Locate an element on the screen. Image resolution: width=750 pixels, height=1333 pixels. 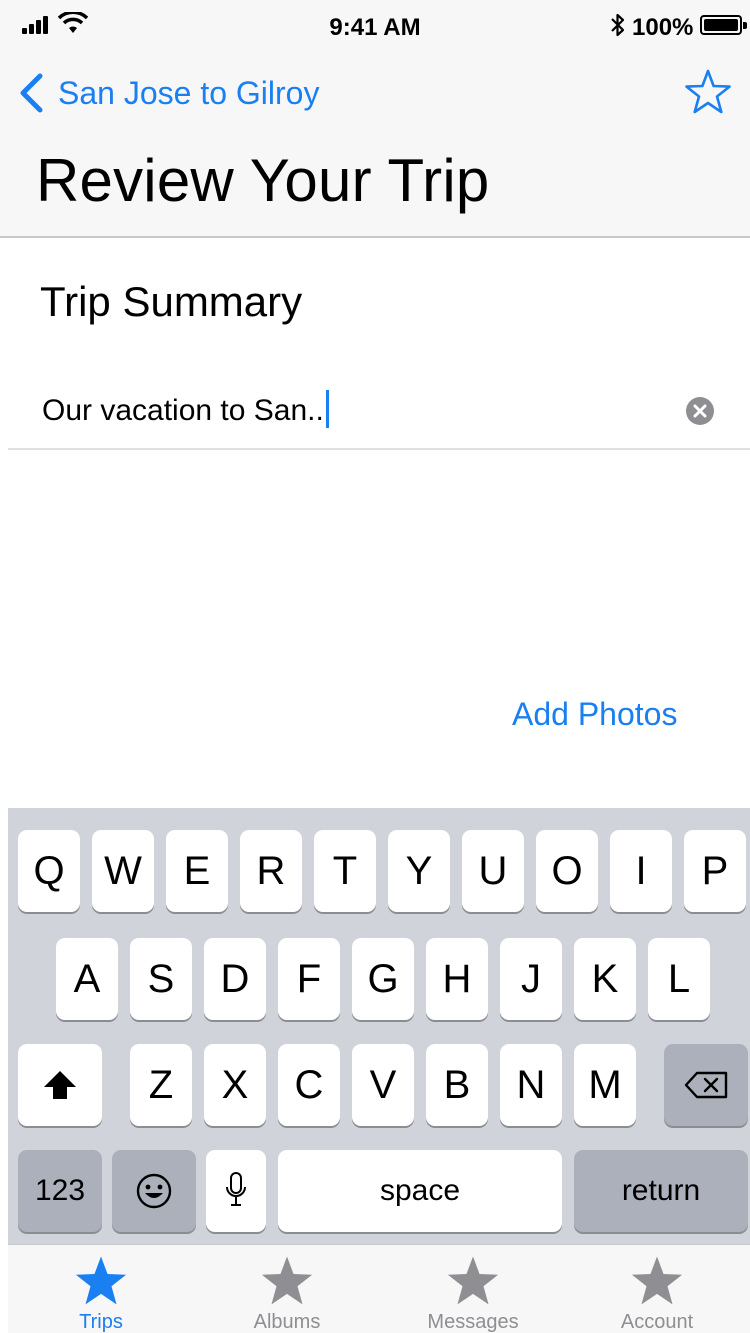
dictation-key is located at coordinates (236, 1191).